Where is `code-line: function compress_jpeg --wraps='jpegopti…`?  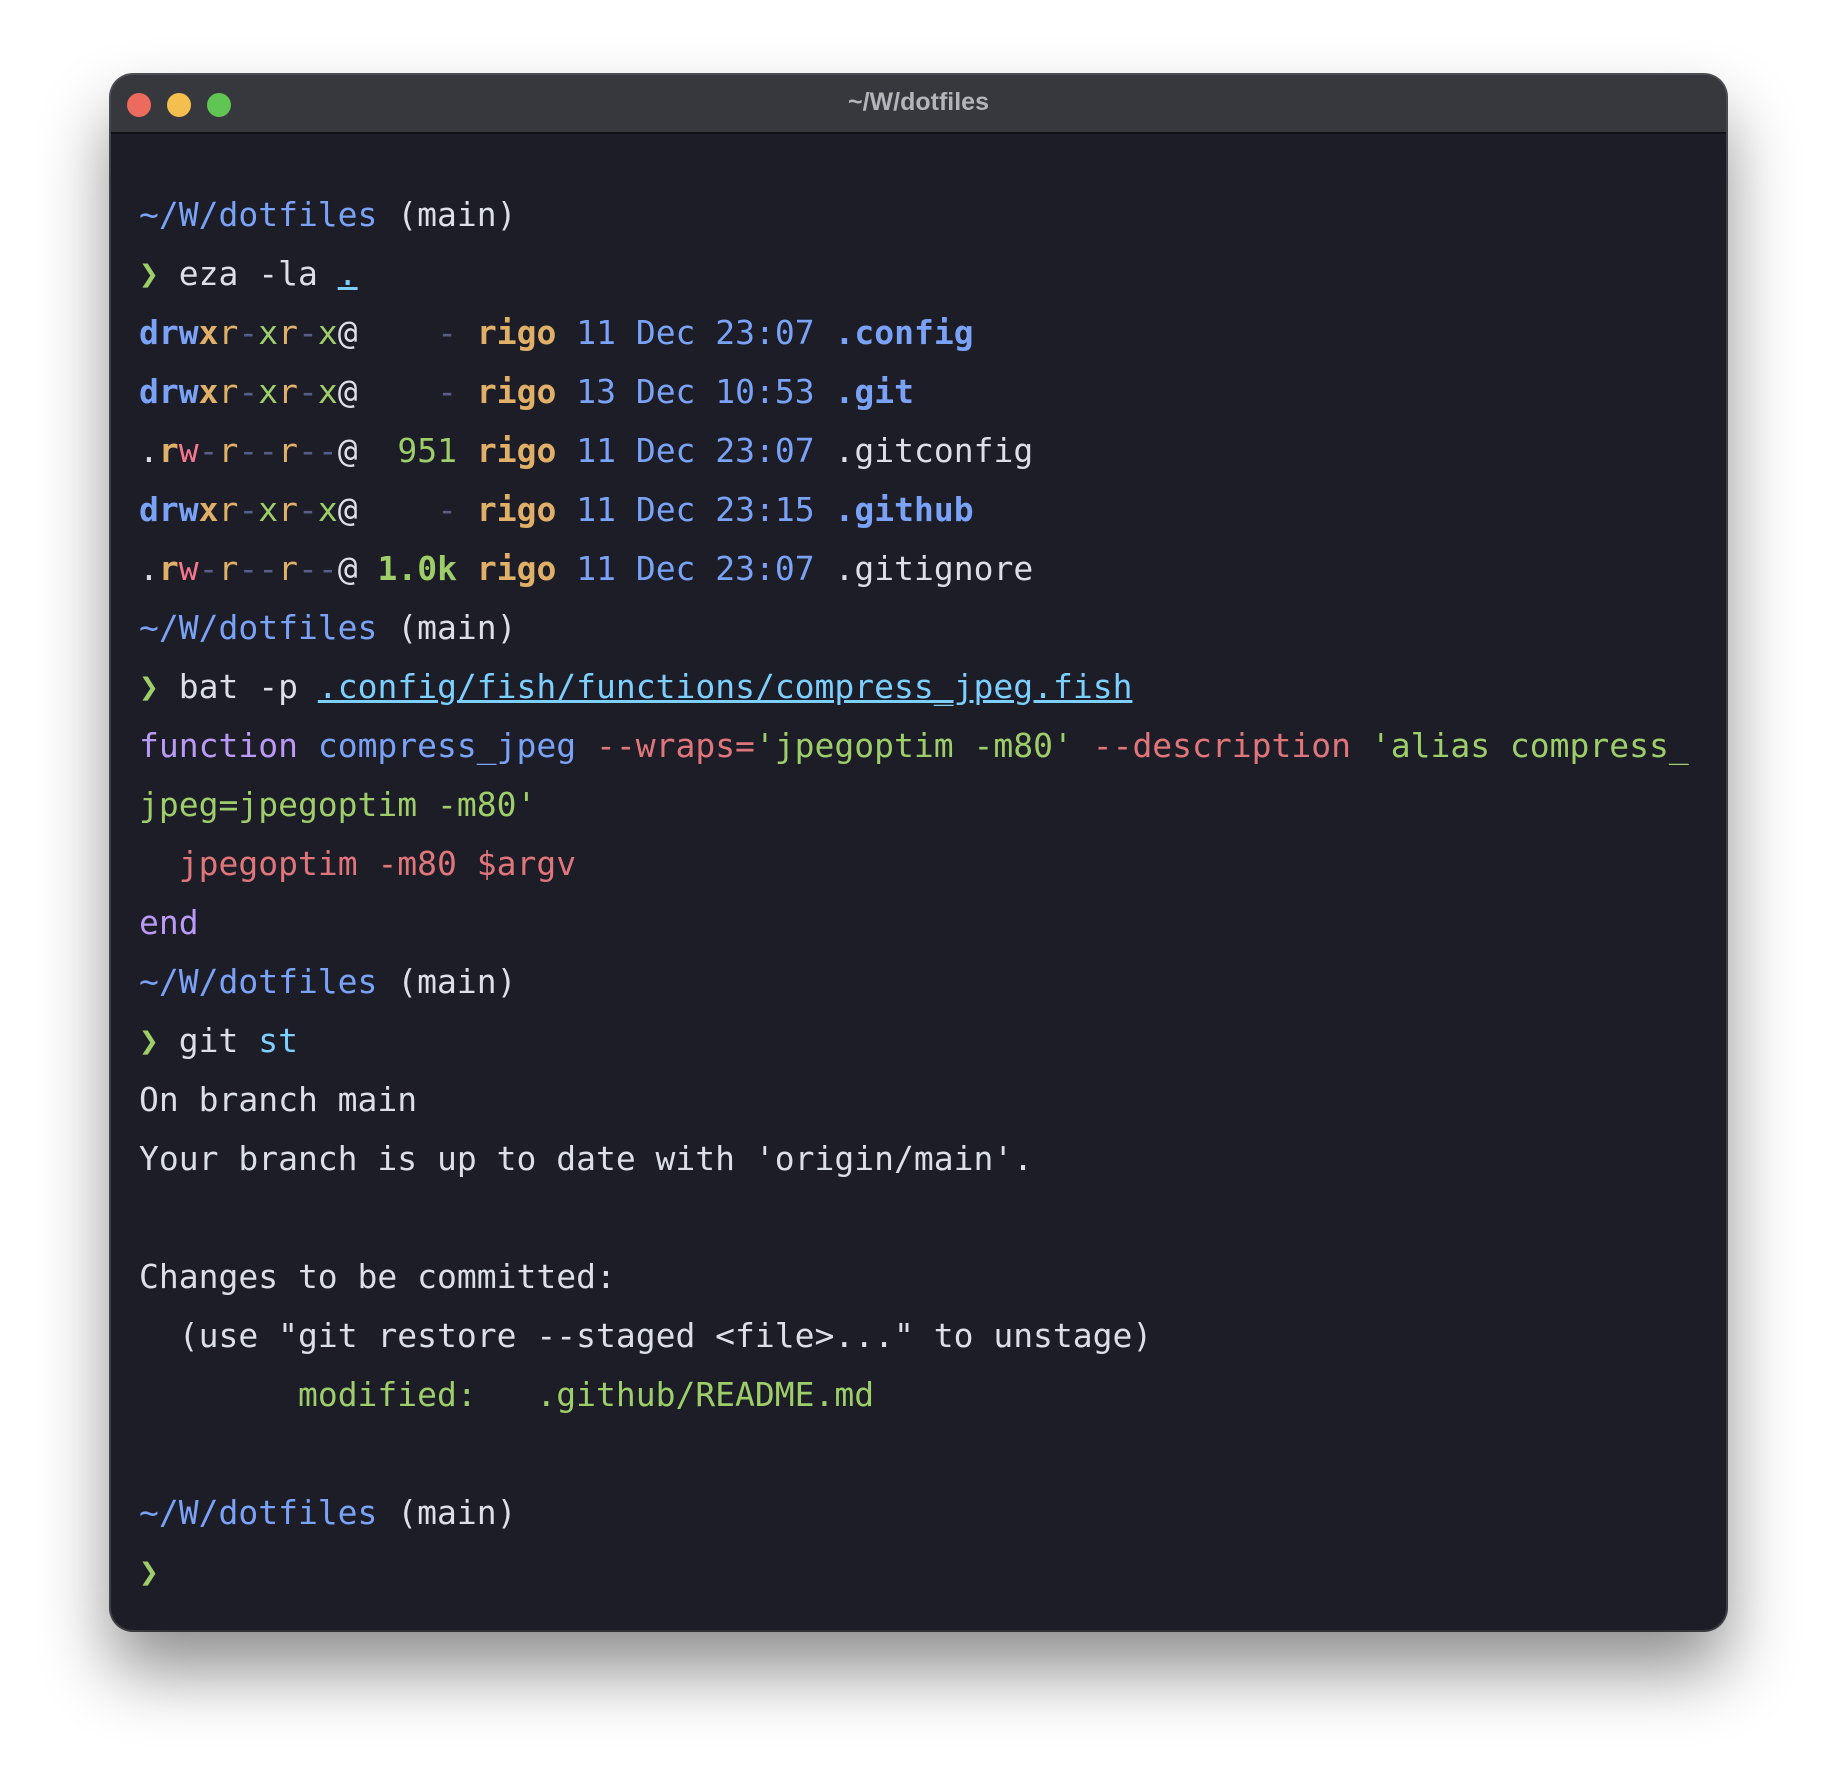
code-line: function compress_jpeg --wraps='jpegopti… is located at coordinates (922, 745).